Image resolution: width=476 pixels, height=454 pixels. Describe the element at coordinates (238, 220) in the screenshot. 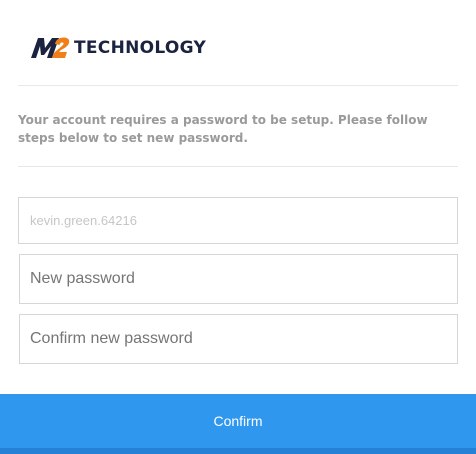

I see `username-field: kevin.green.64216` at that location.